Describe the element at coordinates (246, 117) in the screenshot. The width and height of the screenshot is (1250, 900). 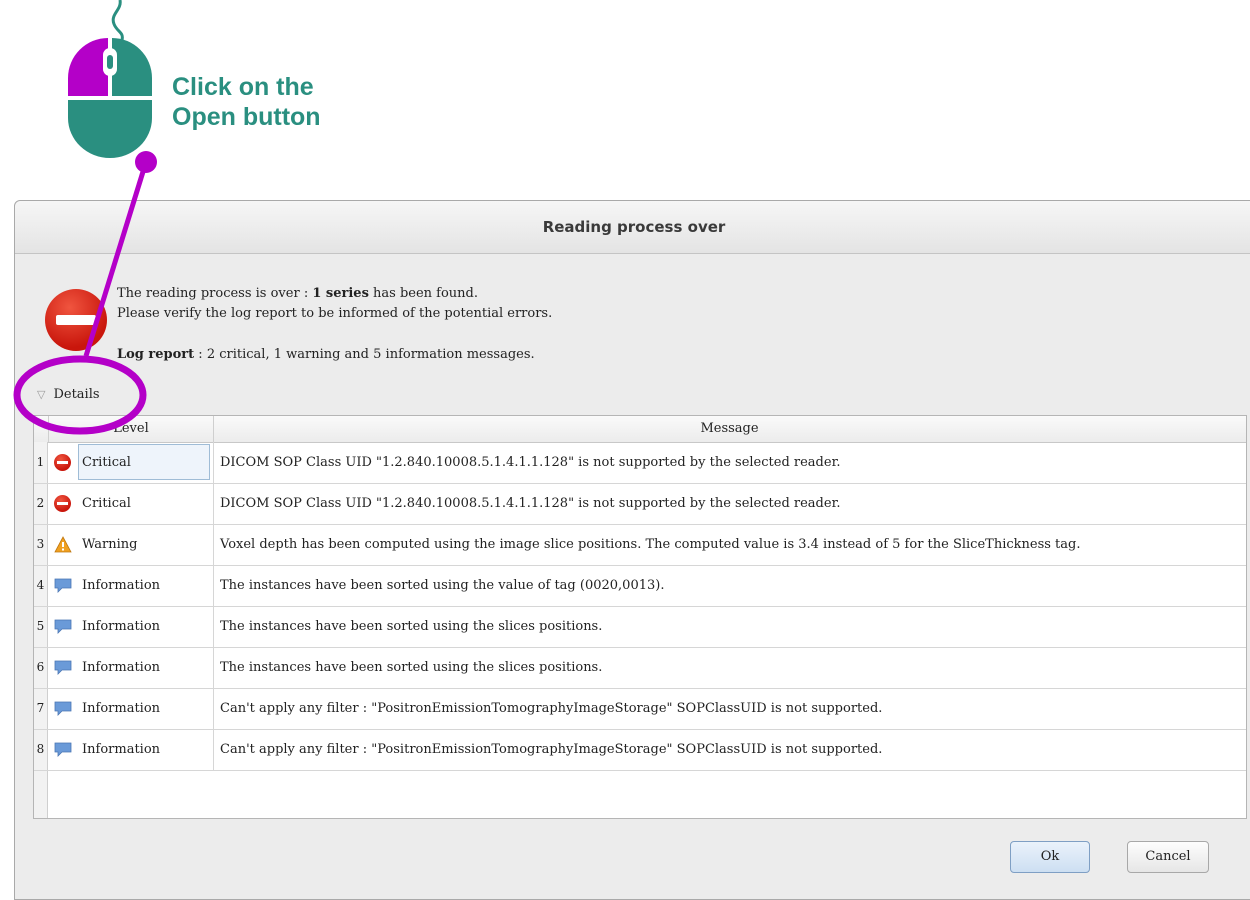
I see `annotation-line-2: Open button` at that location.